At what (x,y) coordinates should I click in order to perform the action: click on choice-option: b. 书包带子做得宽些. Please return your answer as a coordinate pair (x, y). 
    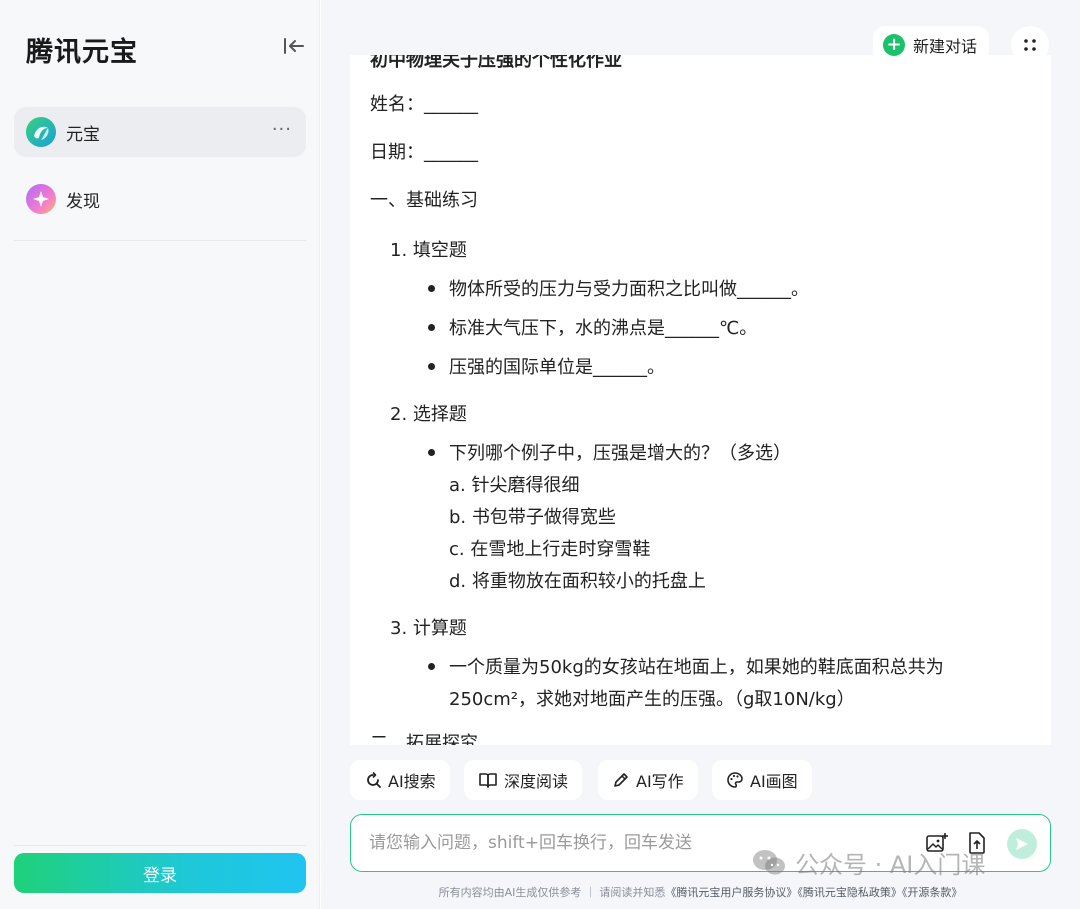
    Looking at the image, I should click on (532, 517).